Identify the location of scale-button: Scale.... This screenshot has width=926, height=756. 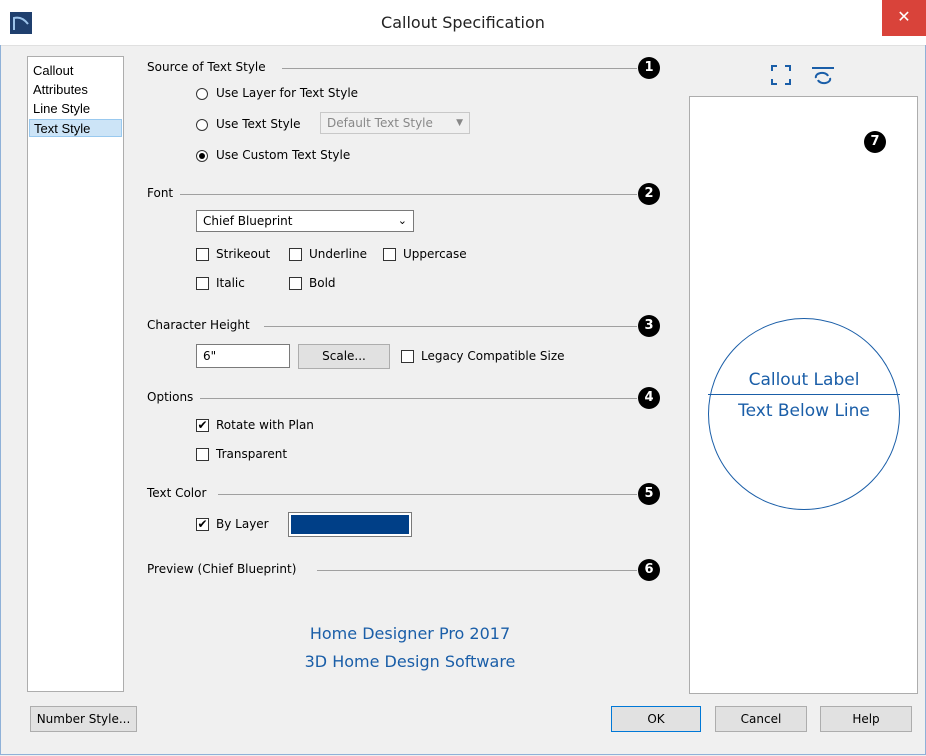
(344, 356).